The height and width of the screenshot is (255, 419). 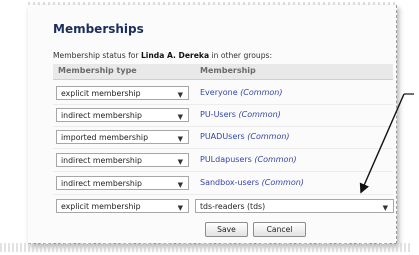 I want to click on callout-arrow, so click(x=386, y=143).